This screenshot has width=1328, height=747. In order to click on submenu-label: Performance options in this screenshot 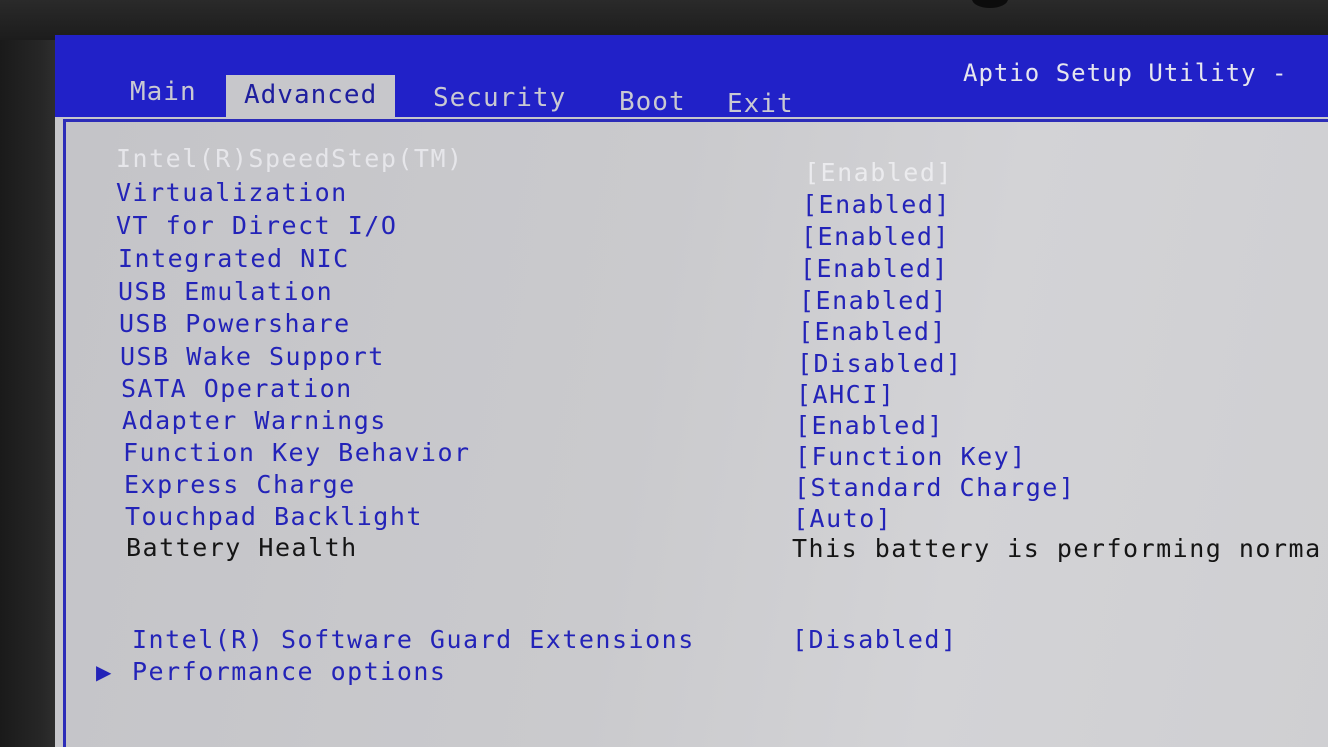, I will do `click(289, 671)`.